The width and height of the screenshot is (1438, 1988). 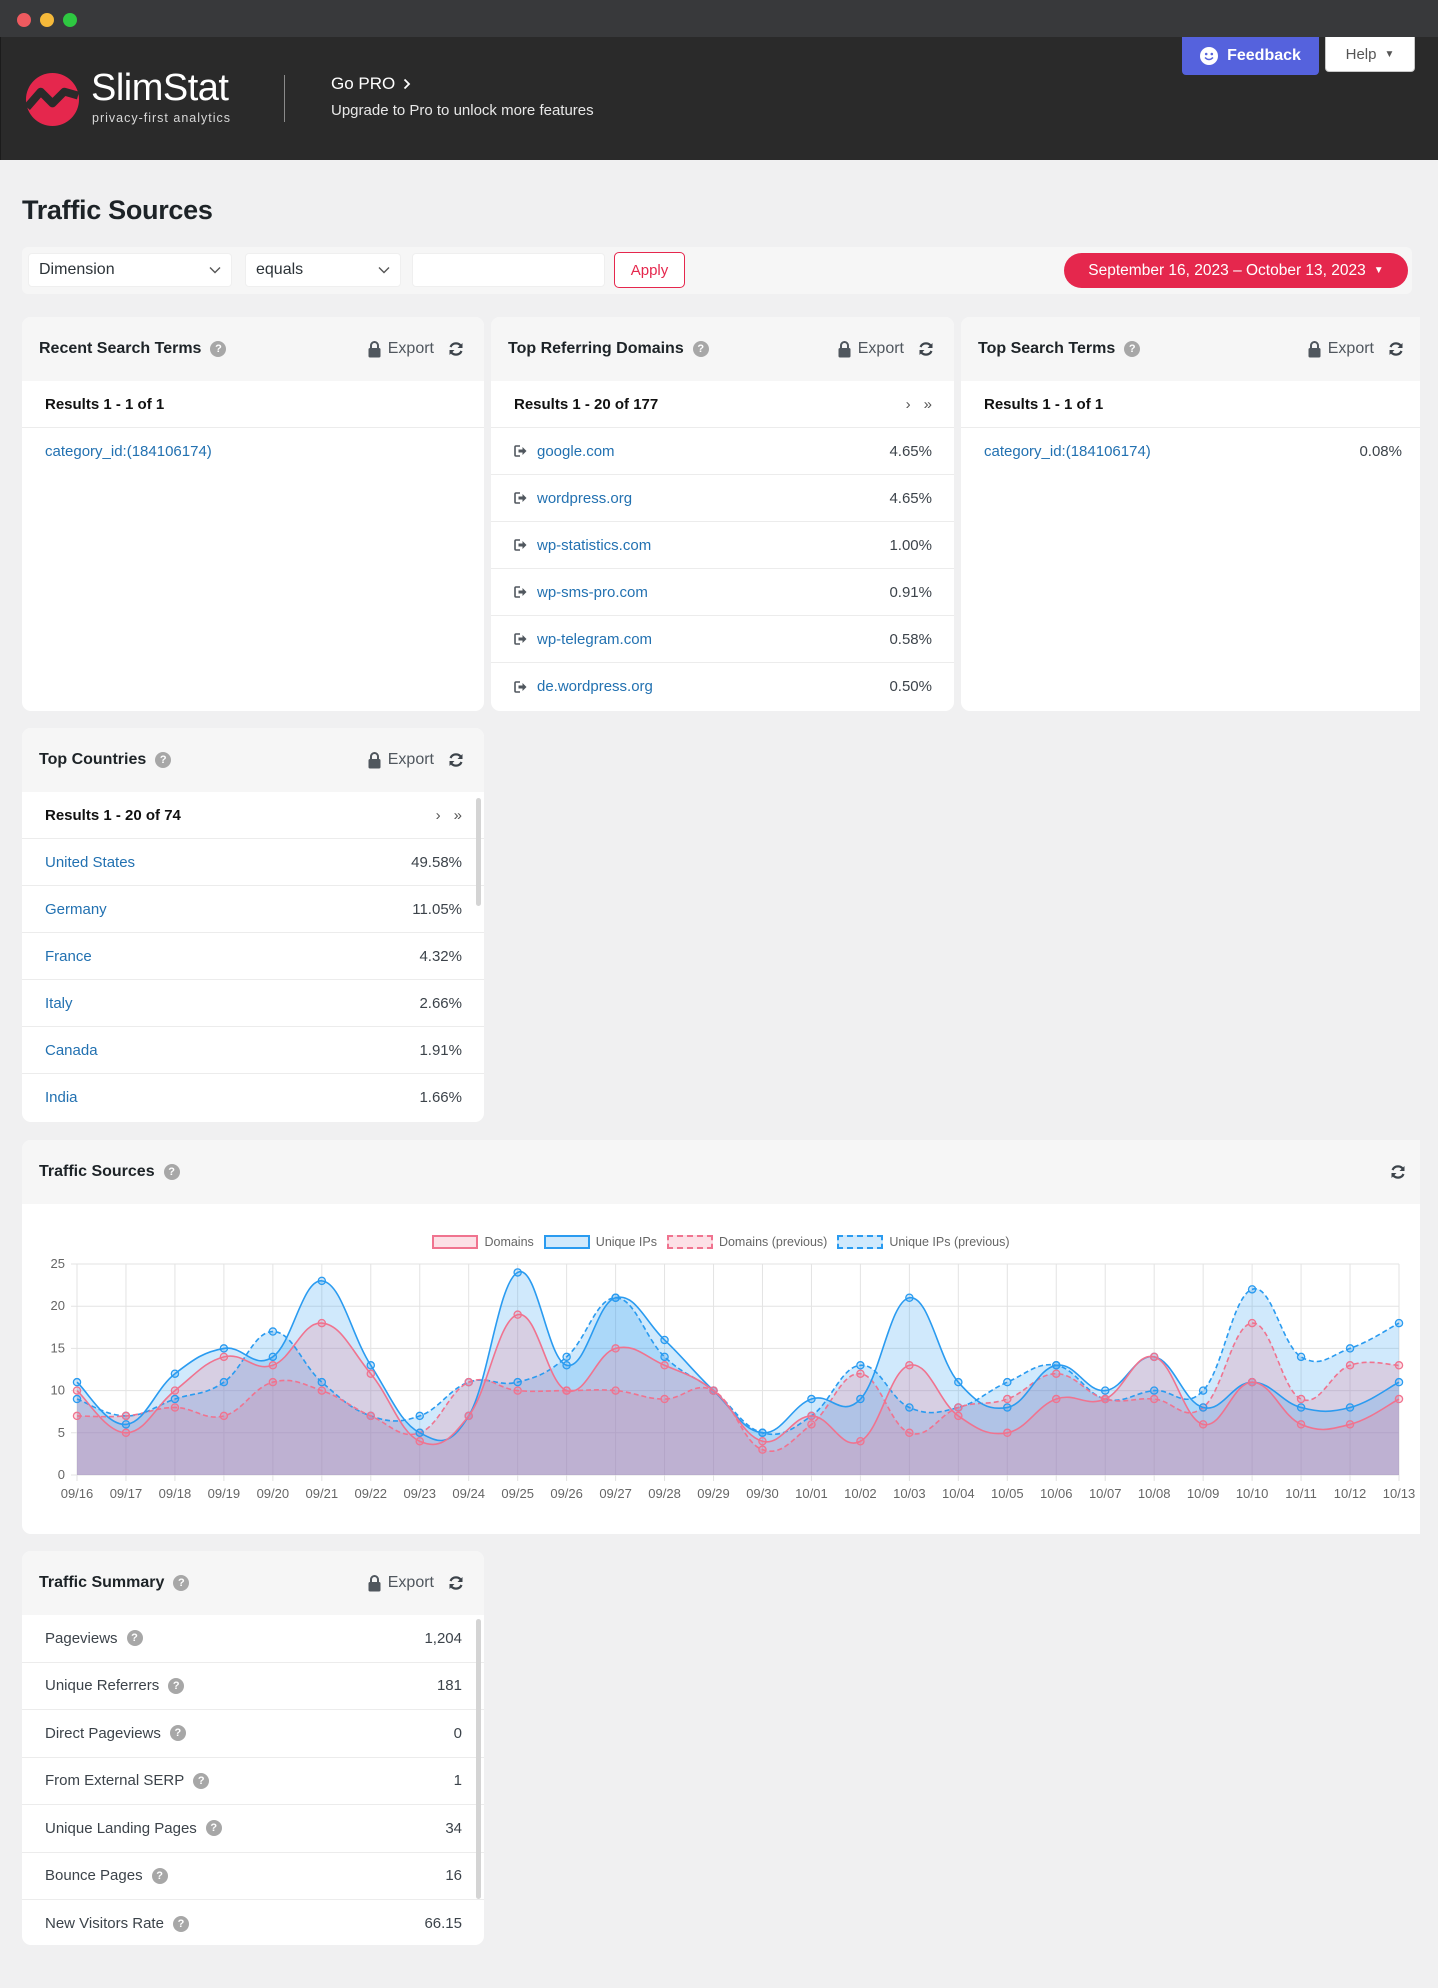 What do you see at coordinates (76, 909) in the screenshot?
I see `country-link: Germany` at bounding box center [76, 909].